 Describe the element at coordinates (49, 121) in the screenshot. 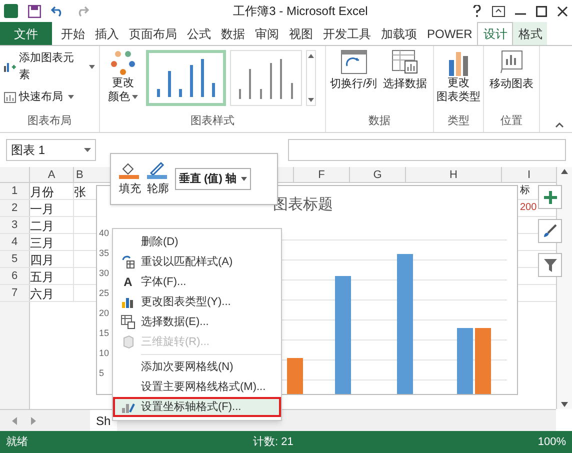

I see `group-label: 图表布局` at that location.